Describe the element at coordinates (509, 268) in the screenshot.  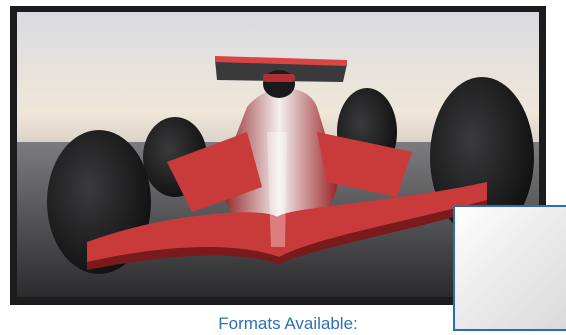
I see `matte-silver-swatch` at that location.